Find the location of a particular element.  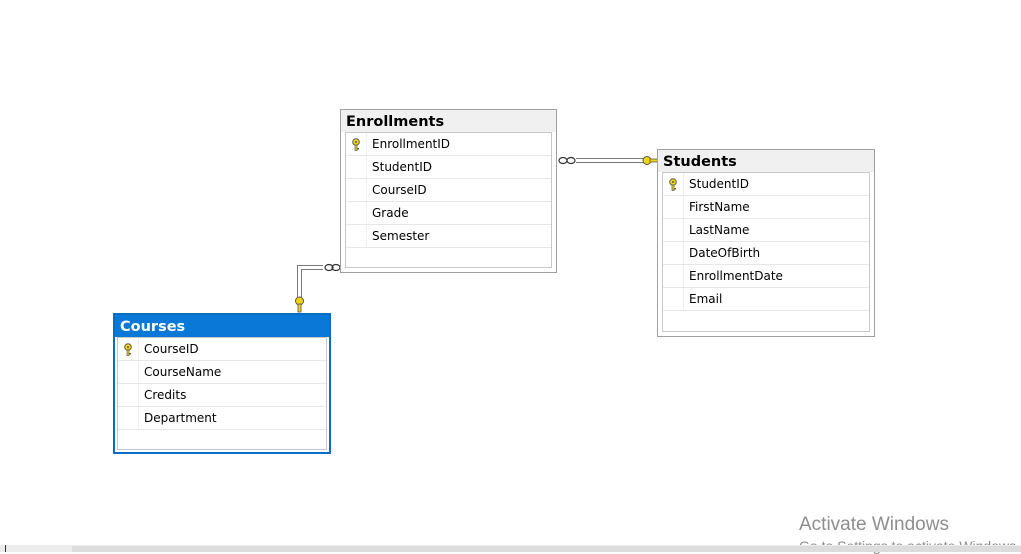

column-name: DateOfBirth is located at coordinates (725, 253).